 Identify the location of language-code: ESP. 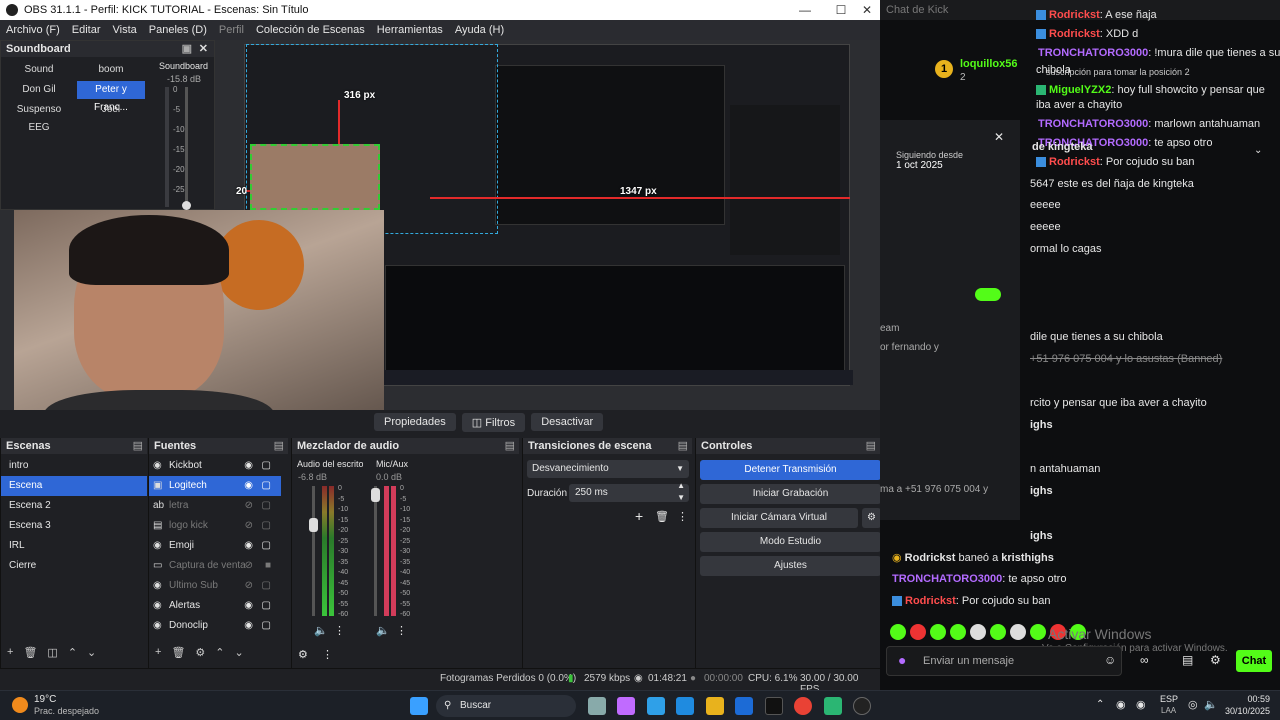
(1169, 699).